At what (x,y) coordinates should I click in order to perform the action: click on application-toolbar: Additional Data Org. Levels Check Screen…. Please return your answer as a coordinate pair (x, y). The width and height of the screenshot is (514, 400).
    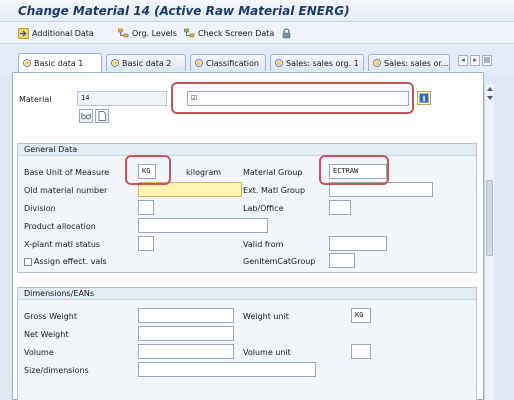
    Looking at the image, I should click on (257, 33).